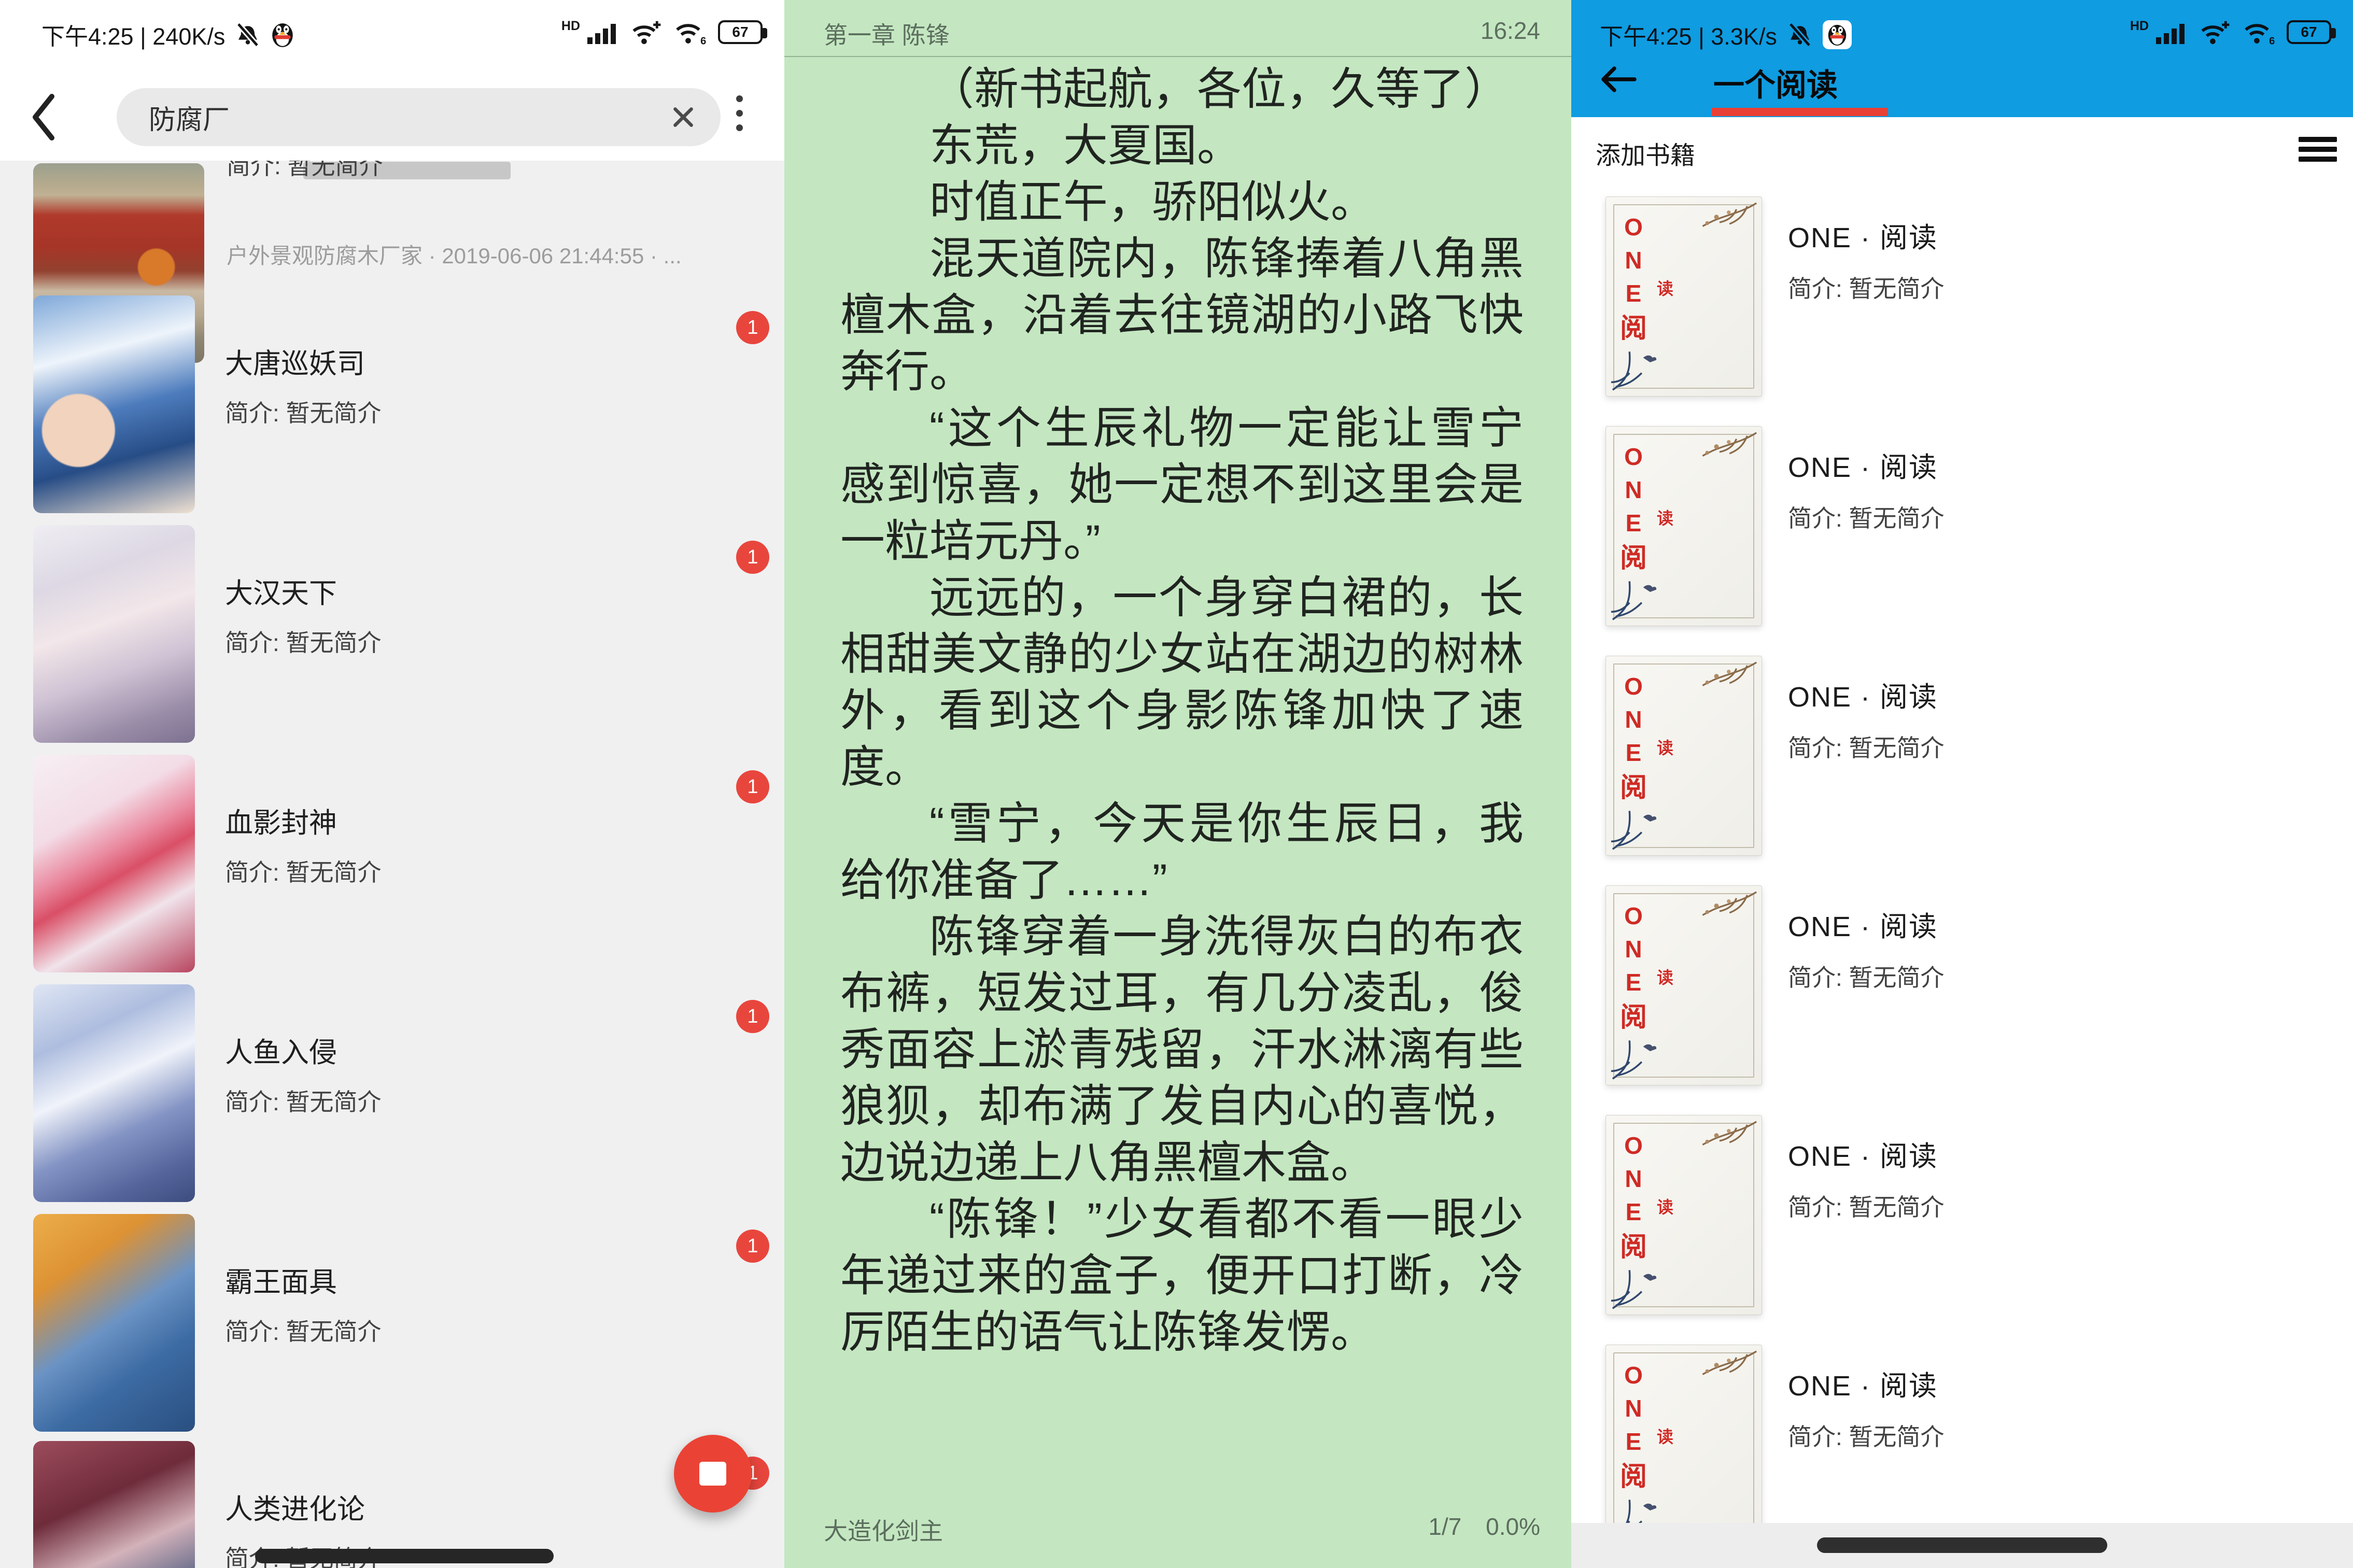  What do you see at coordinates (392, 410) in the screenshot?
I see `search-result-item: 大唐巡妖司 简介: 暂无简介 1` at bounding box center [392, 410].